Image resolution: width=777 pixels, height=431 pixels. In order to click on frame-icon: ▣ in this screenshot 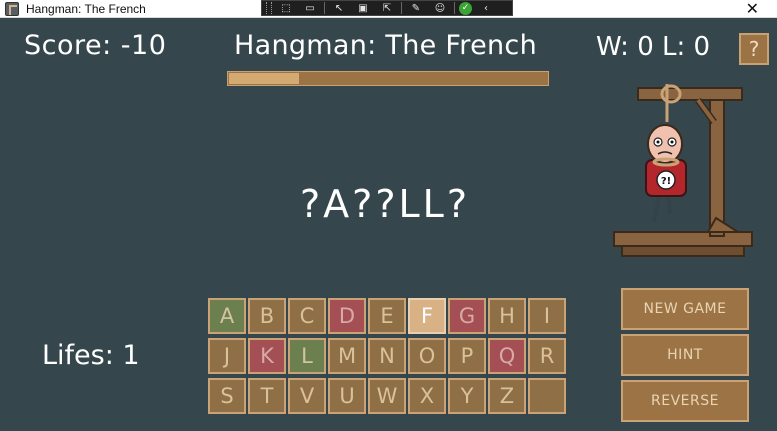, I will do `click(363, 8)`.